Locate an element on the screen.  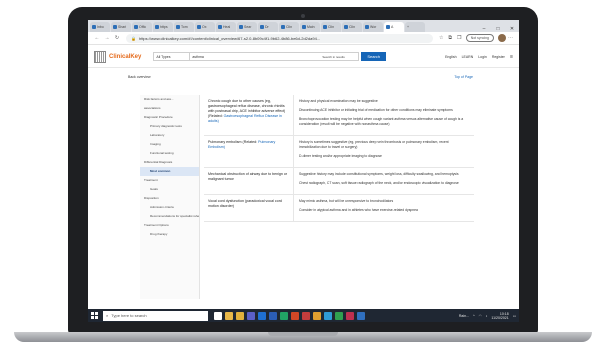
browser-tab: Offic is located at coordinates (142, 27).